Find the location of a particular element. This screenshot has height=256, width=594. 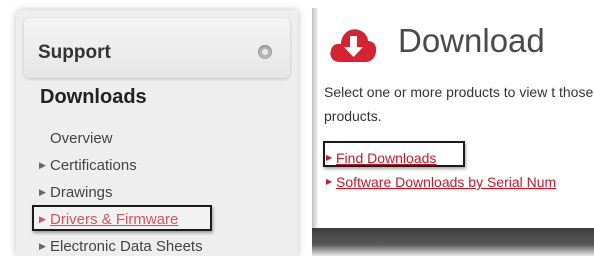

link-label: Software Downloads by Serial Num is located at coordinates (446, 182).